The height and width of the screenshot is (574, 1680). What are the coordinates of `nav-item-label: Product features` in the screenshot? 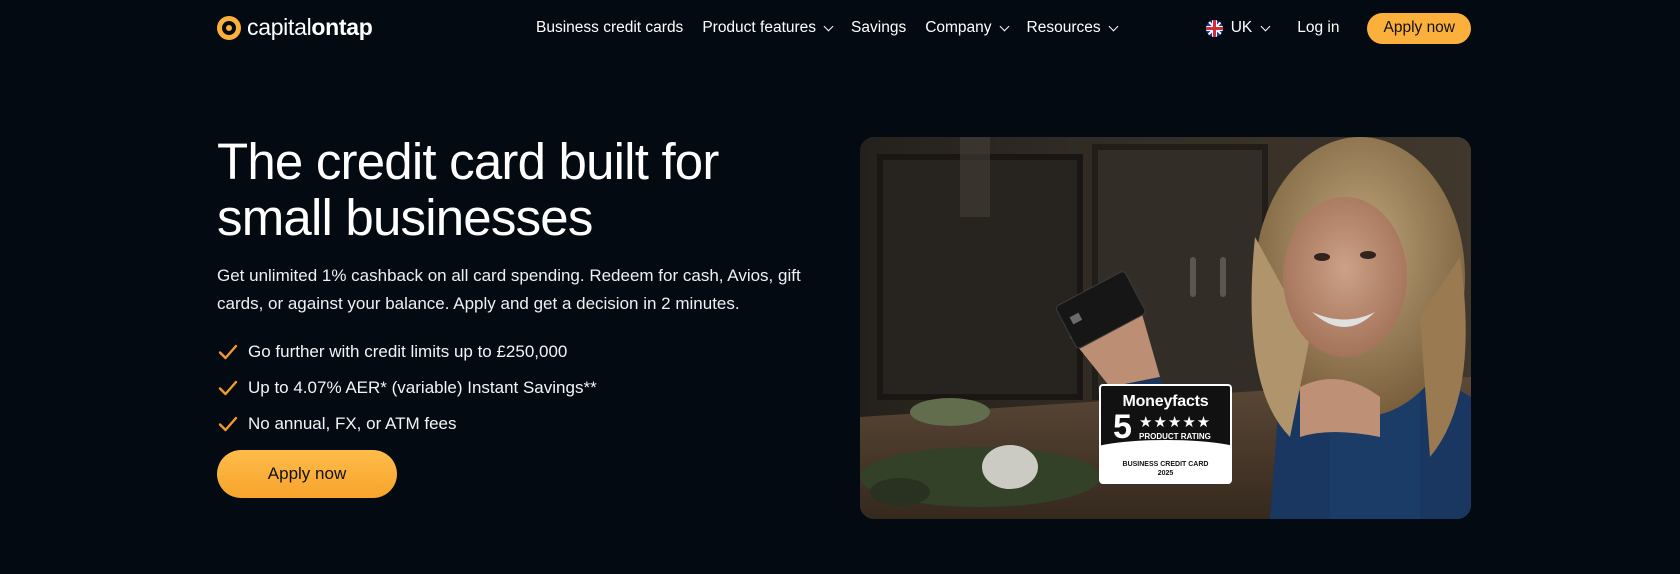 It's located at (759, 27).